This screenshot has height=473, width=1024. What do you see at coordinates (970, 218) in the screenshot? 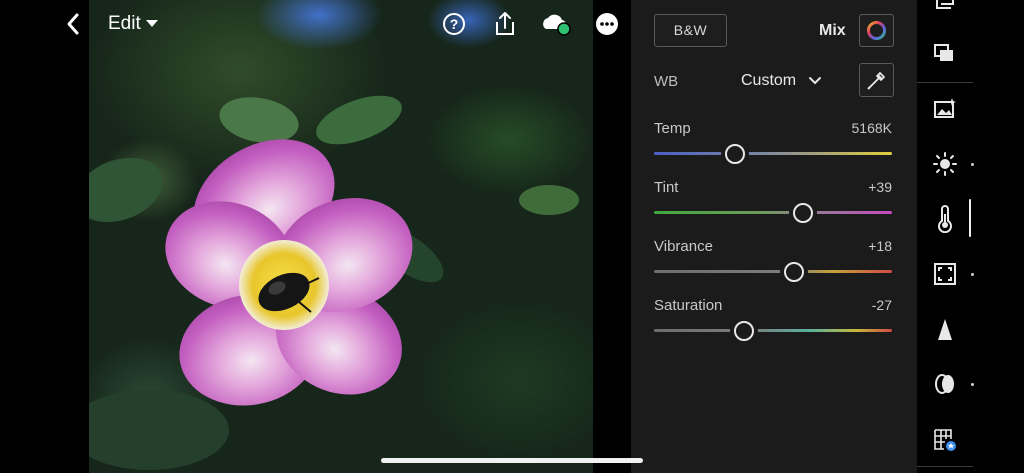
I see `active-tool-indicator` at bounding box center [970, 218].